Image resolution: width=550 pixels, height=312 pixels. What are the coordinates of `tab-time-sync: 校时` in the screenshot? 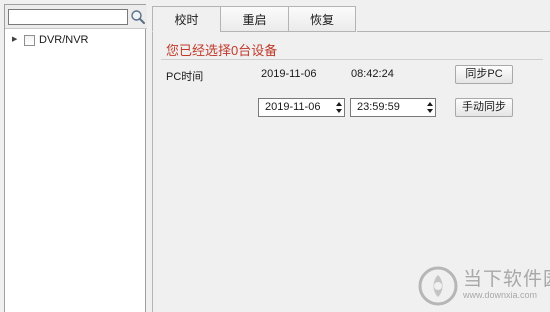 It's located at (186, 19).